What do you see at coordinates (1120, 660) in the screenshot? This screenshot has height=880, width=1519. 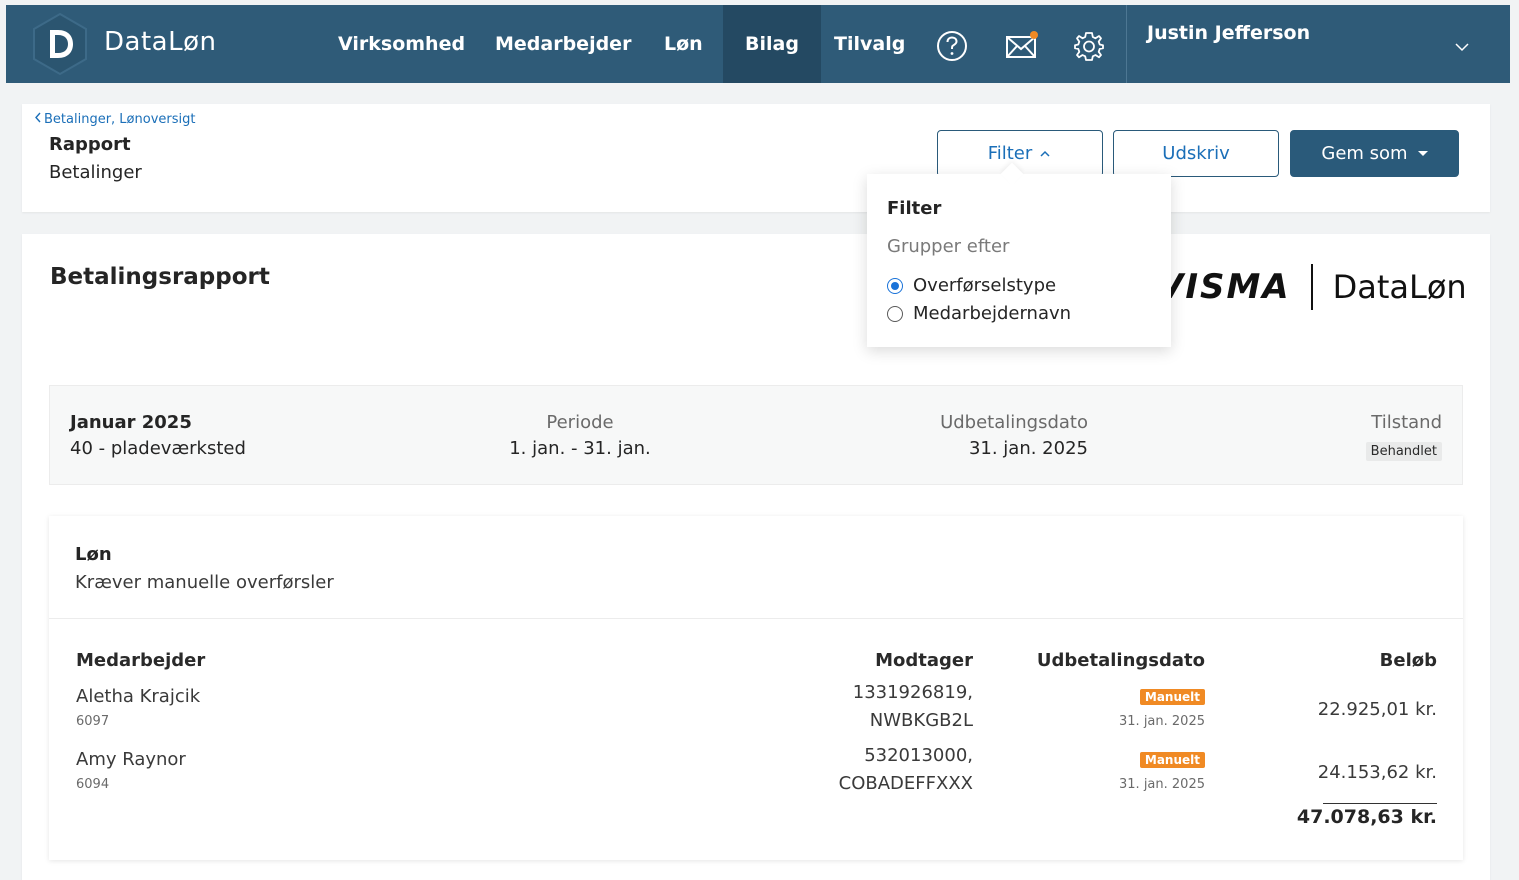 I see `col-header-payout-date: Udbetalingsdato` at bounding box center [1120, 660].